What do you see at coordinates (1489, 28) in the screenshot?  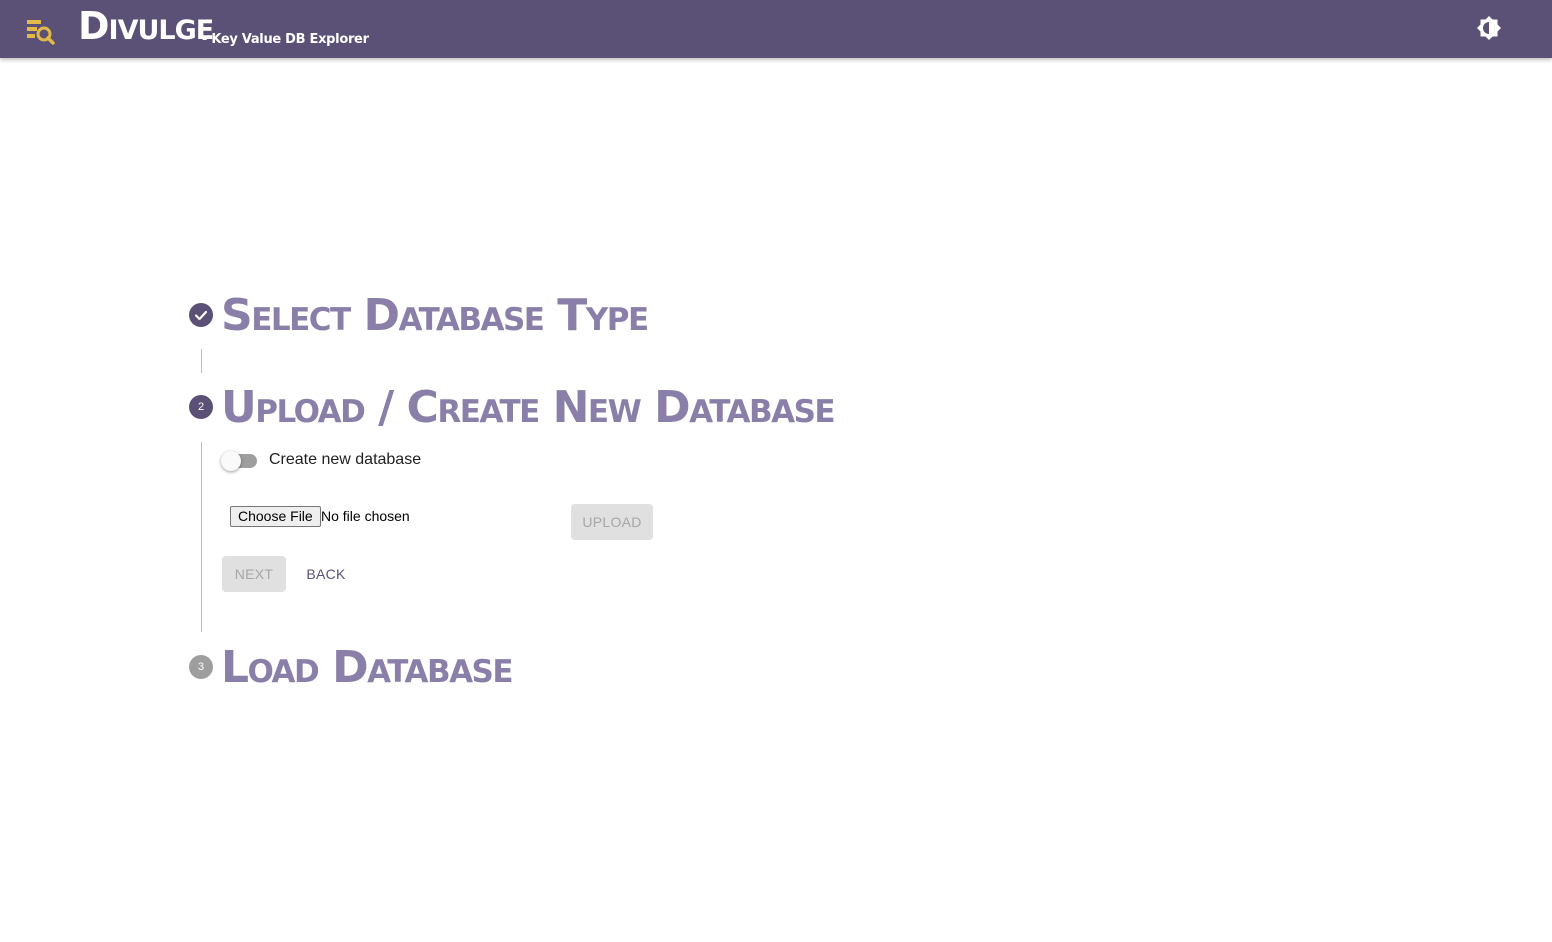 I see `brightness-icon` at bounding box center [1489, 28].